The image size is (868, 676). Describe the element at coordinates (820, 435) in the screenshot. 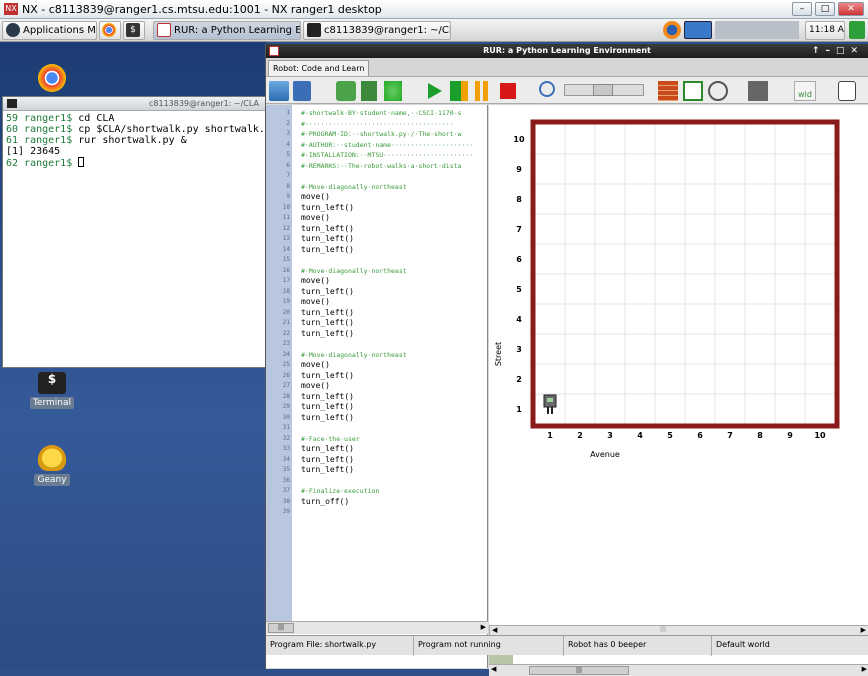

I see `avenue-tick-label: 10` at that location.